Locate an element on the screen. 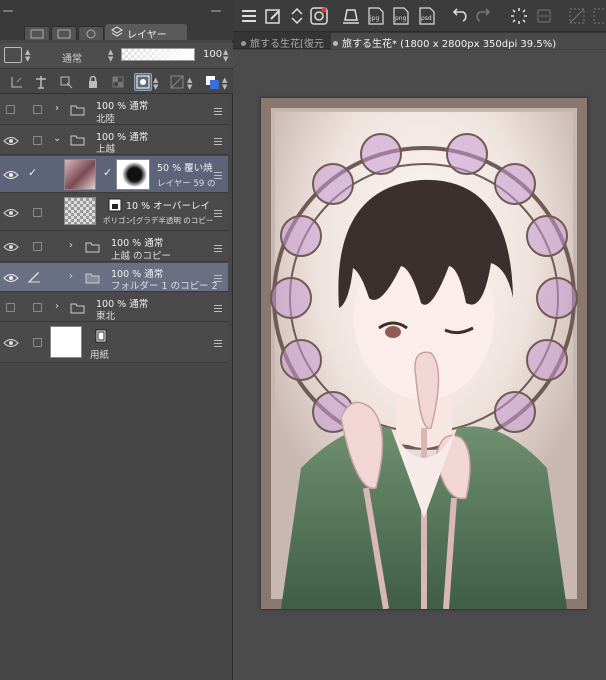  edit-icon is located at coordinates (273, 16).